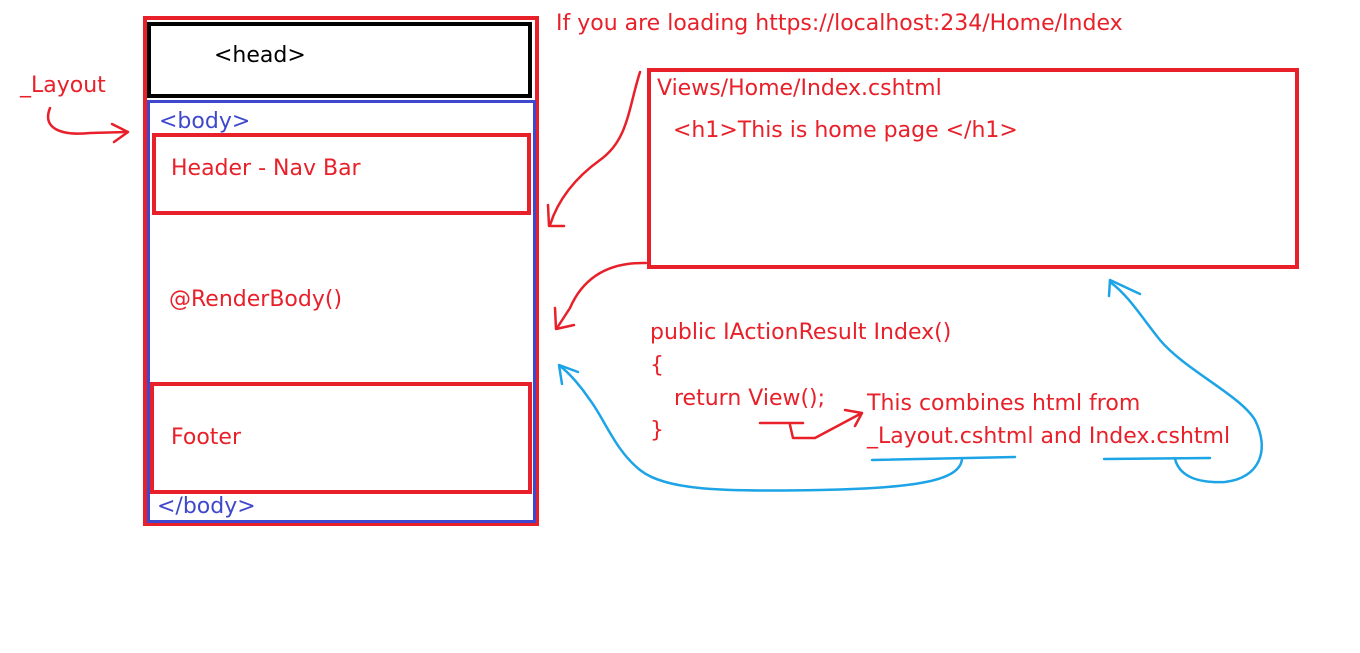 The height and width of the screenshot is (653, 1360). What do you see at coordinates (761, 428) in the screenshot?
I see `layout-cshtml-arrow` at bounding box center [761, 428].